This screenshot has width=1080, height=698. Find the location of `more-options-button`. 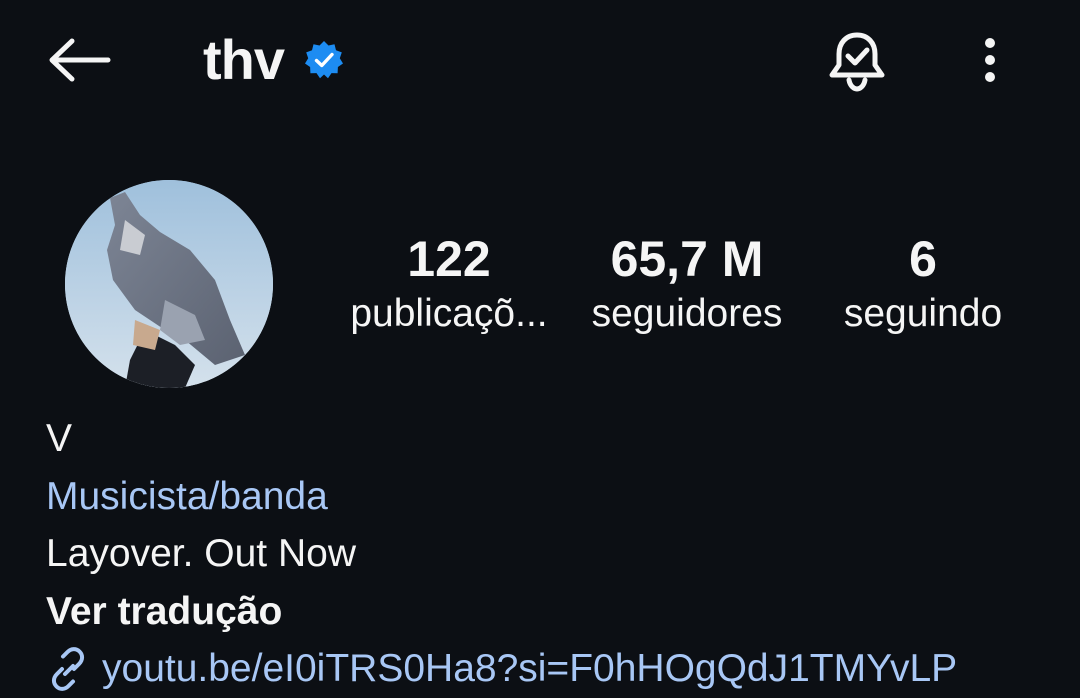

more-options-button is located at coordinates (990, 60).